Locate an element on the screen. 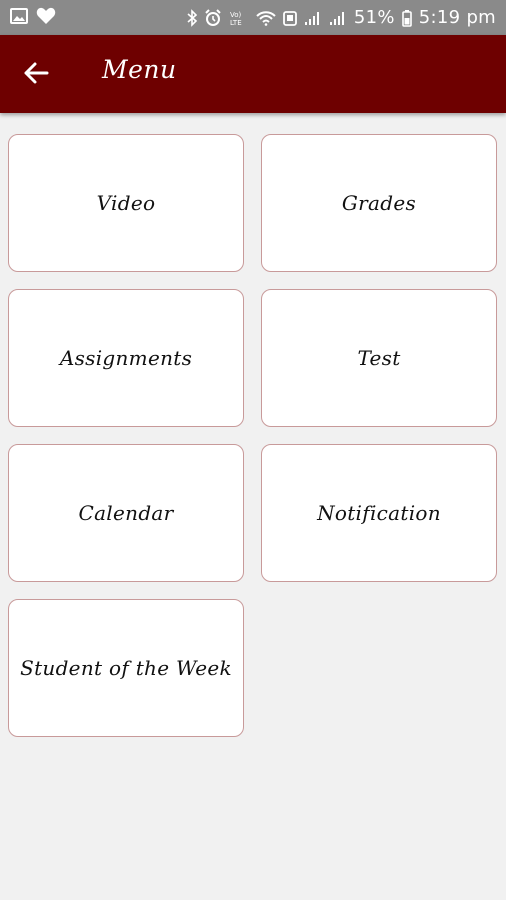 Image resolution: width=506 pixels, height=900 pixels. back-button is located at coordinates (36, 75).